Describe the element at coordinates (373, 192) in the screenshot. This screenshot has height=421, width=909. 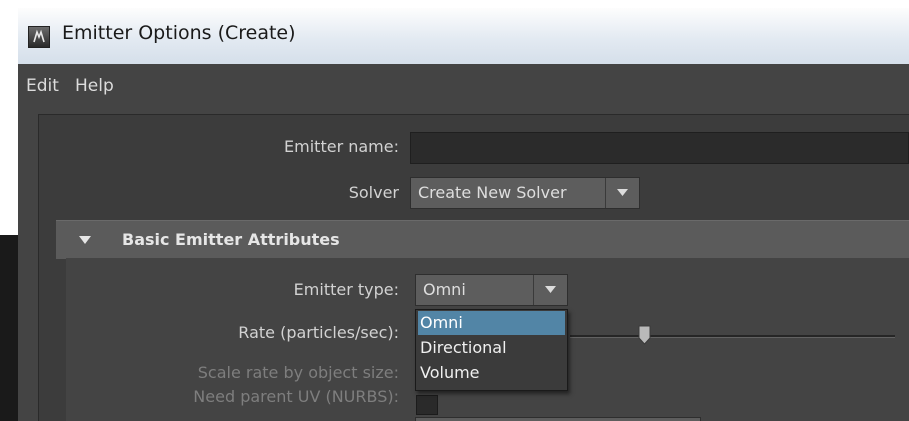
I see `solver-label: Solver` at that location.